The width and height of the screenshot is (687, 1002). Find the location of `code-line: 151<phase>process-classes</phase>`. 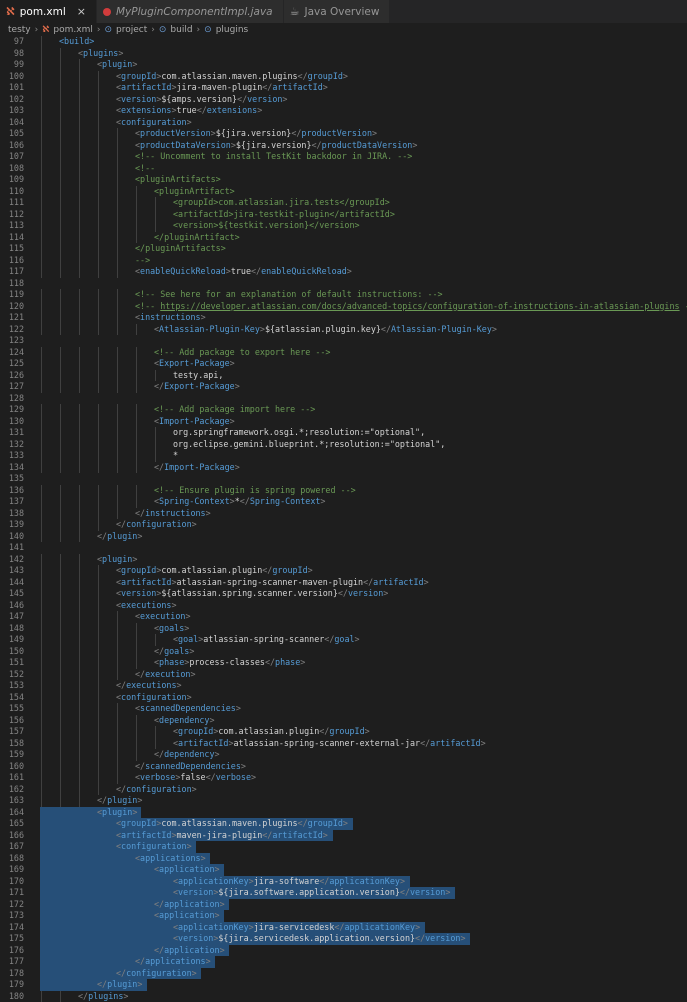

code-line: 151<phase>process-classes</phase> is located at coordinates (343, 663).